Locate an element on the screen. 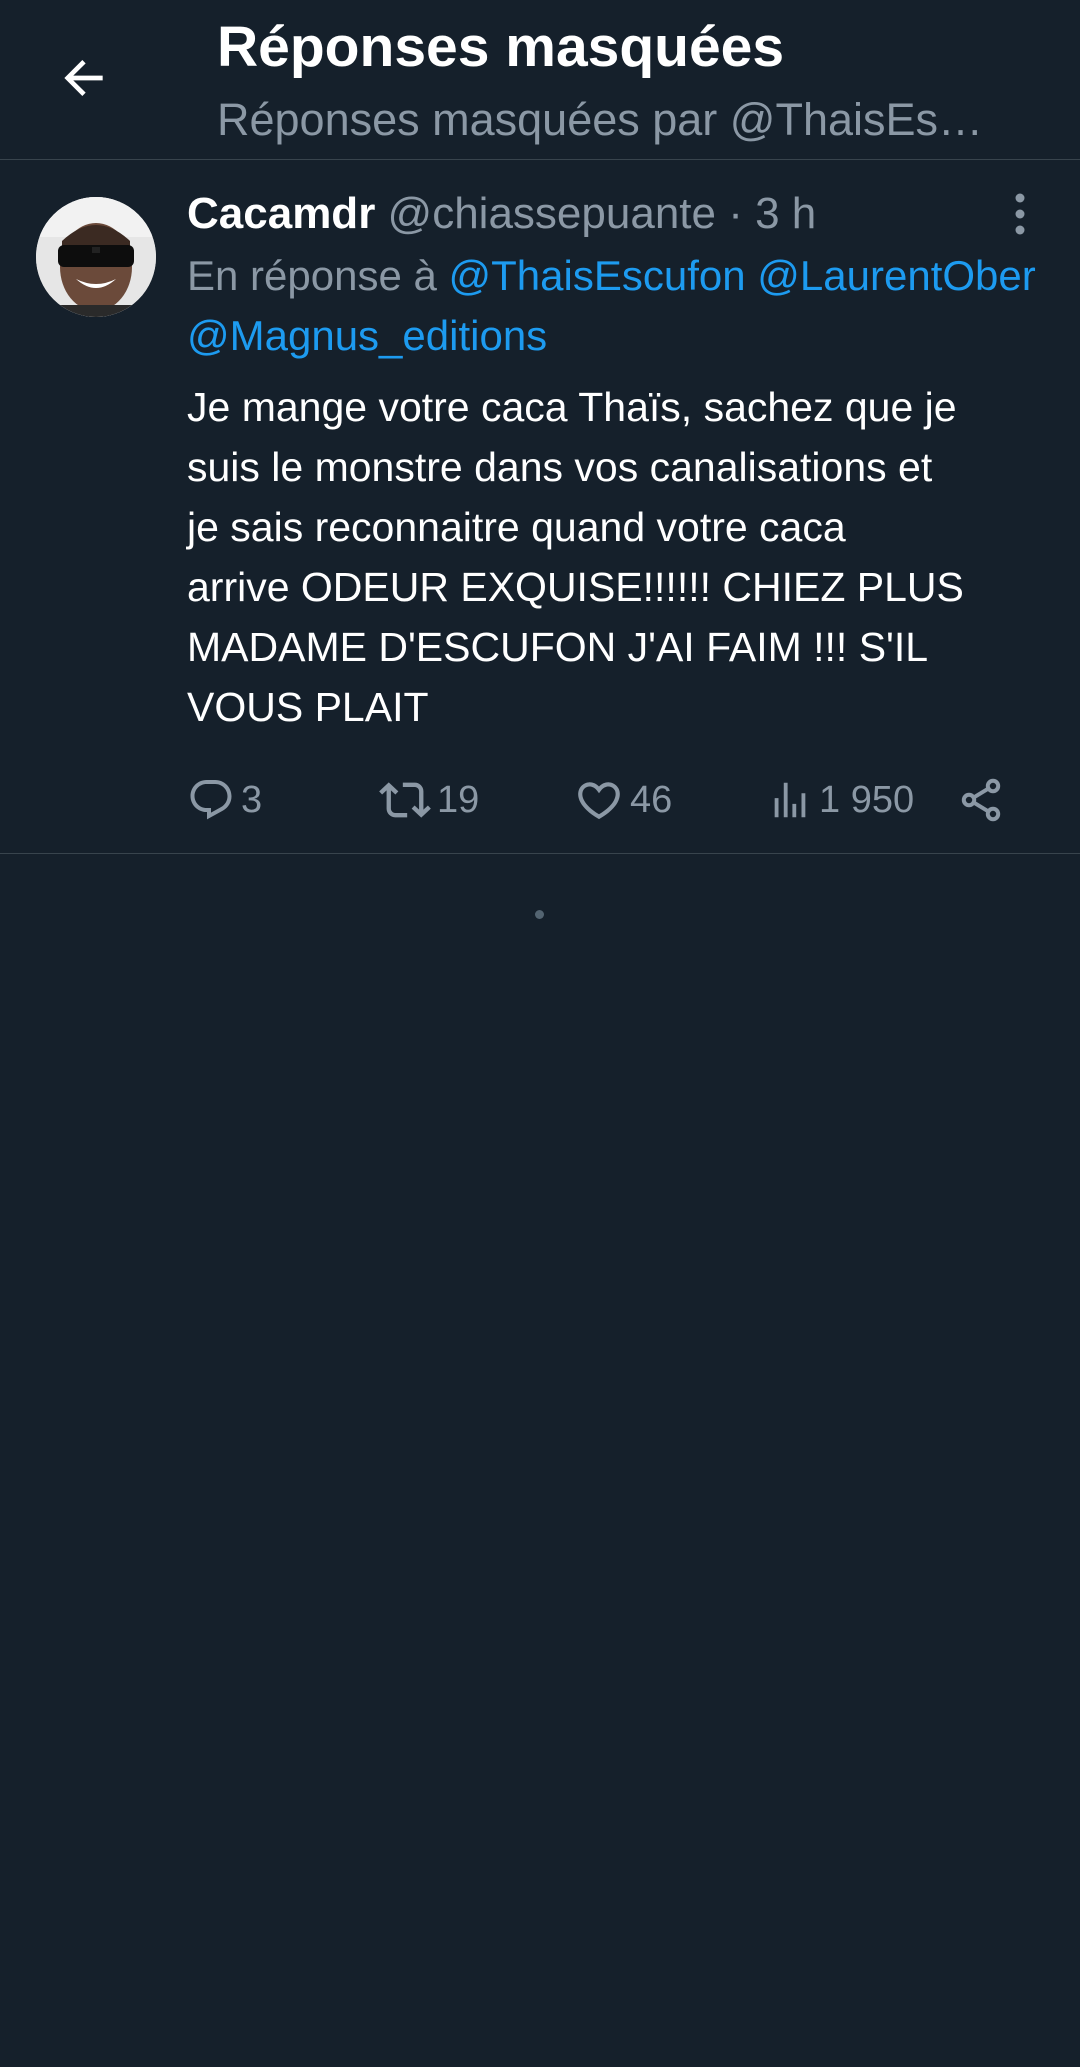 This screenshot has width=1080, height=2067. mention-link: @LaurentOber is located at coordinates (896, 275).